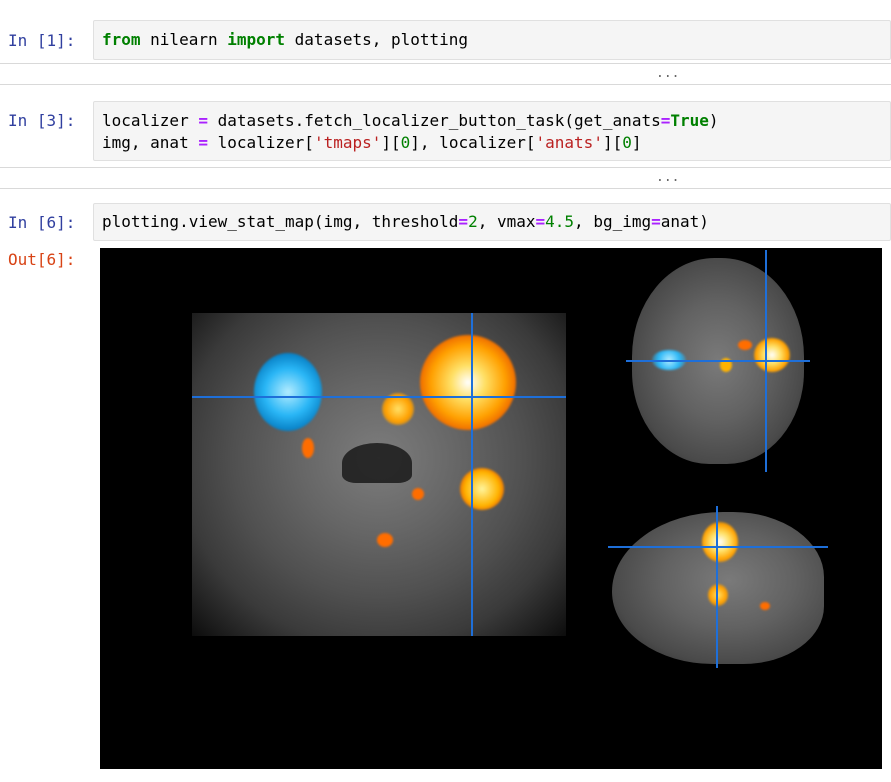  I want to click on sagittal-crosshair-horizontal, so click(718, 547).